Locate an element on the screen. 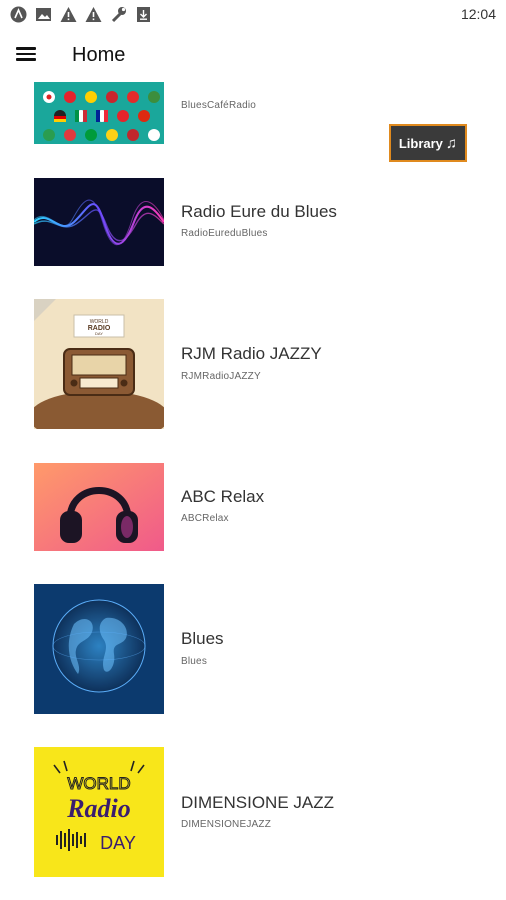 The width and height of the screenshot is (506, 900). menu-icon is located at coordinates (28, 56).